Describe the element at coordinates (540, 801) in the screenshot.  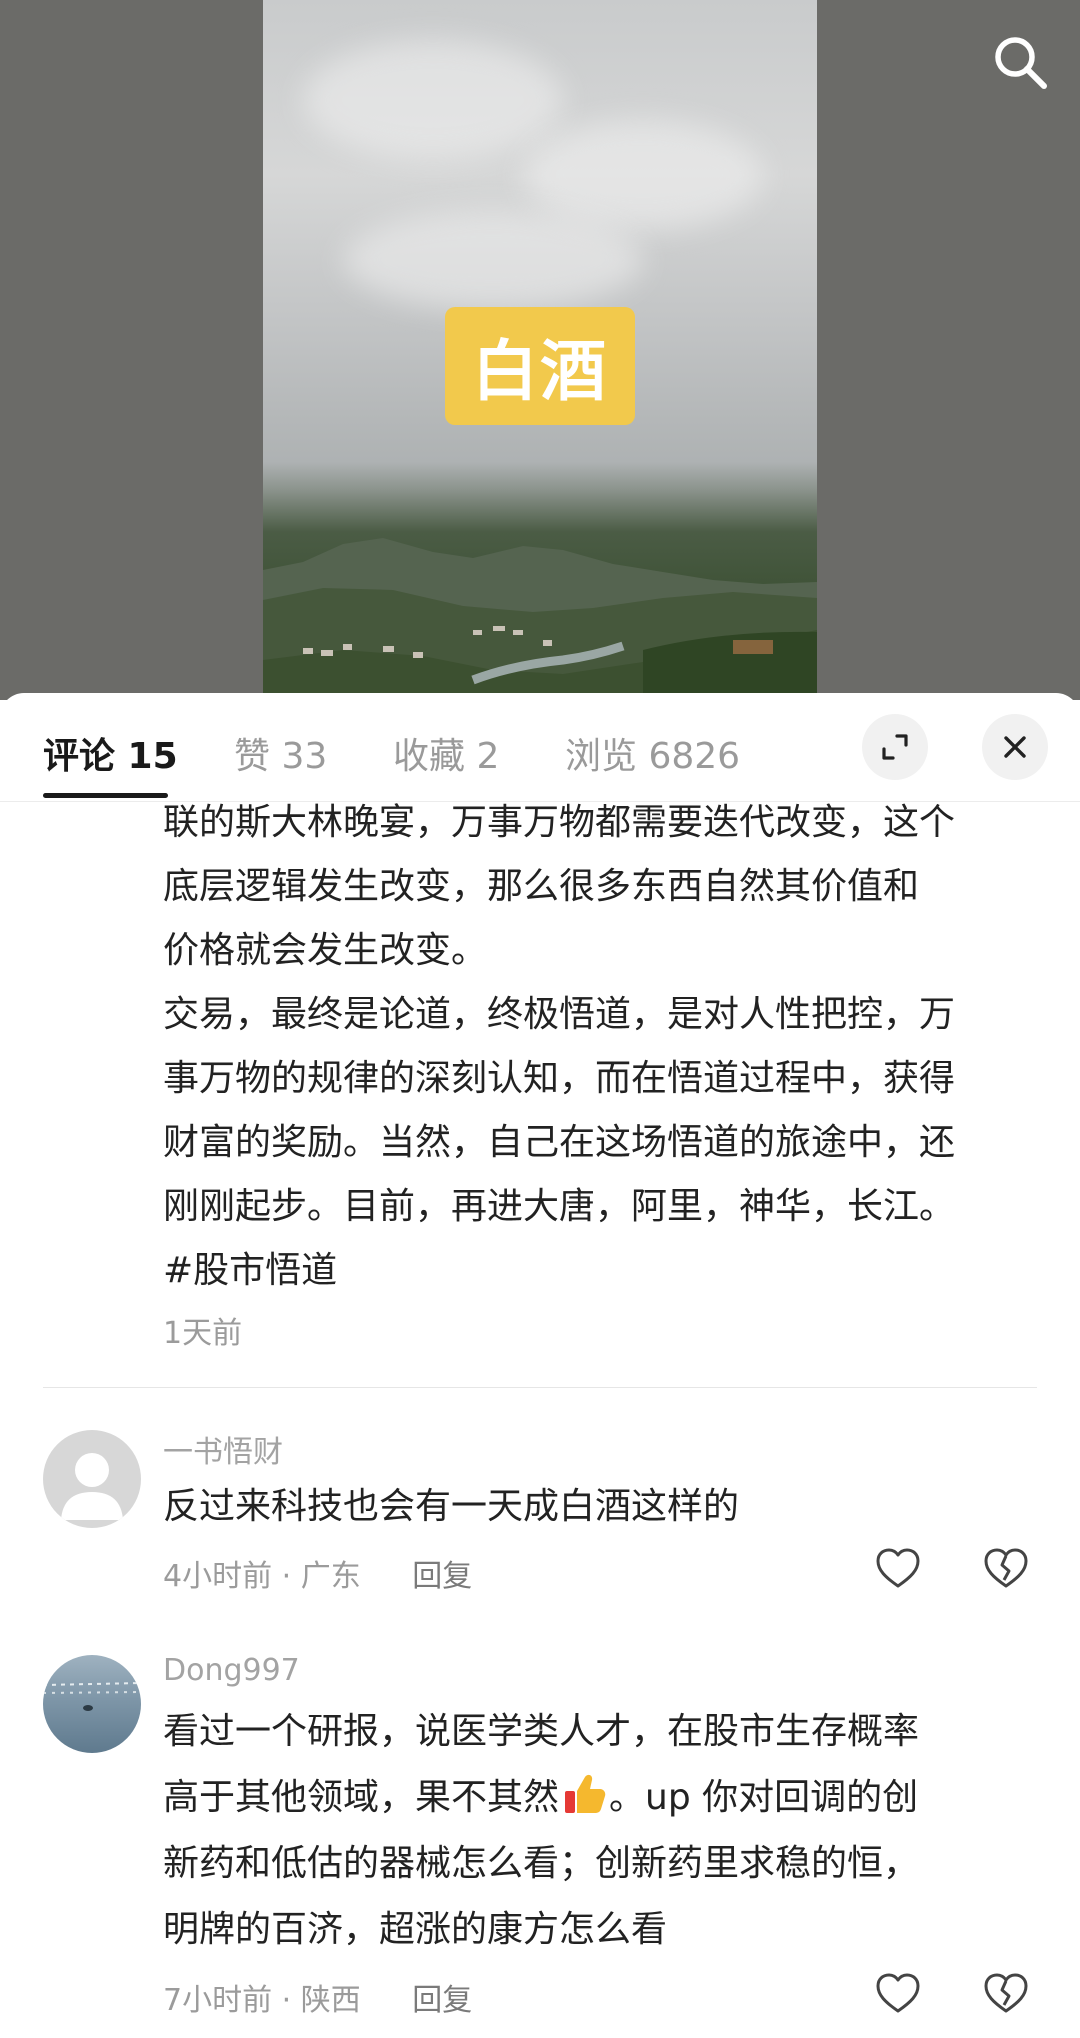
I see `tab-divider` at that location.